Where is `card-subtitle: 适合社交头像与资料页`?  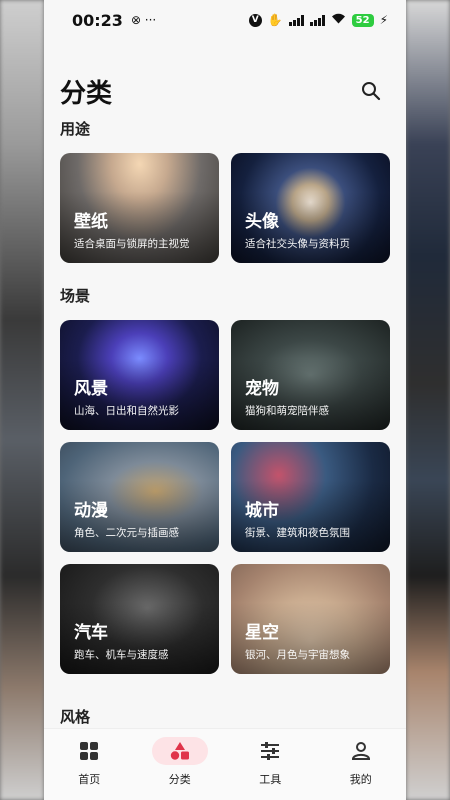 card-subtitle: 适合社交头像与资料页 is located at coordinates (297, 244).